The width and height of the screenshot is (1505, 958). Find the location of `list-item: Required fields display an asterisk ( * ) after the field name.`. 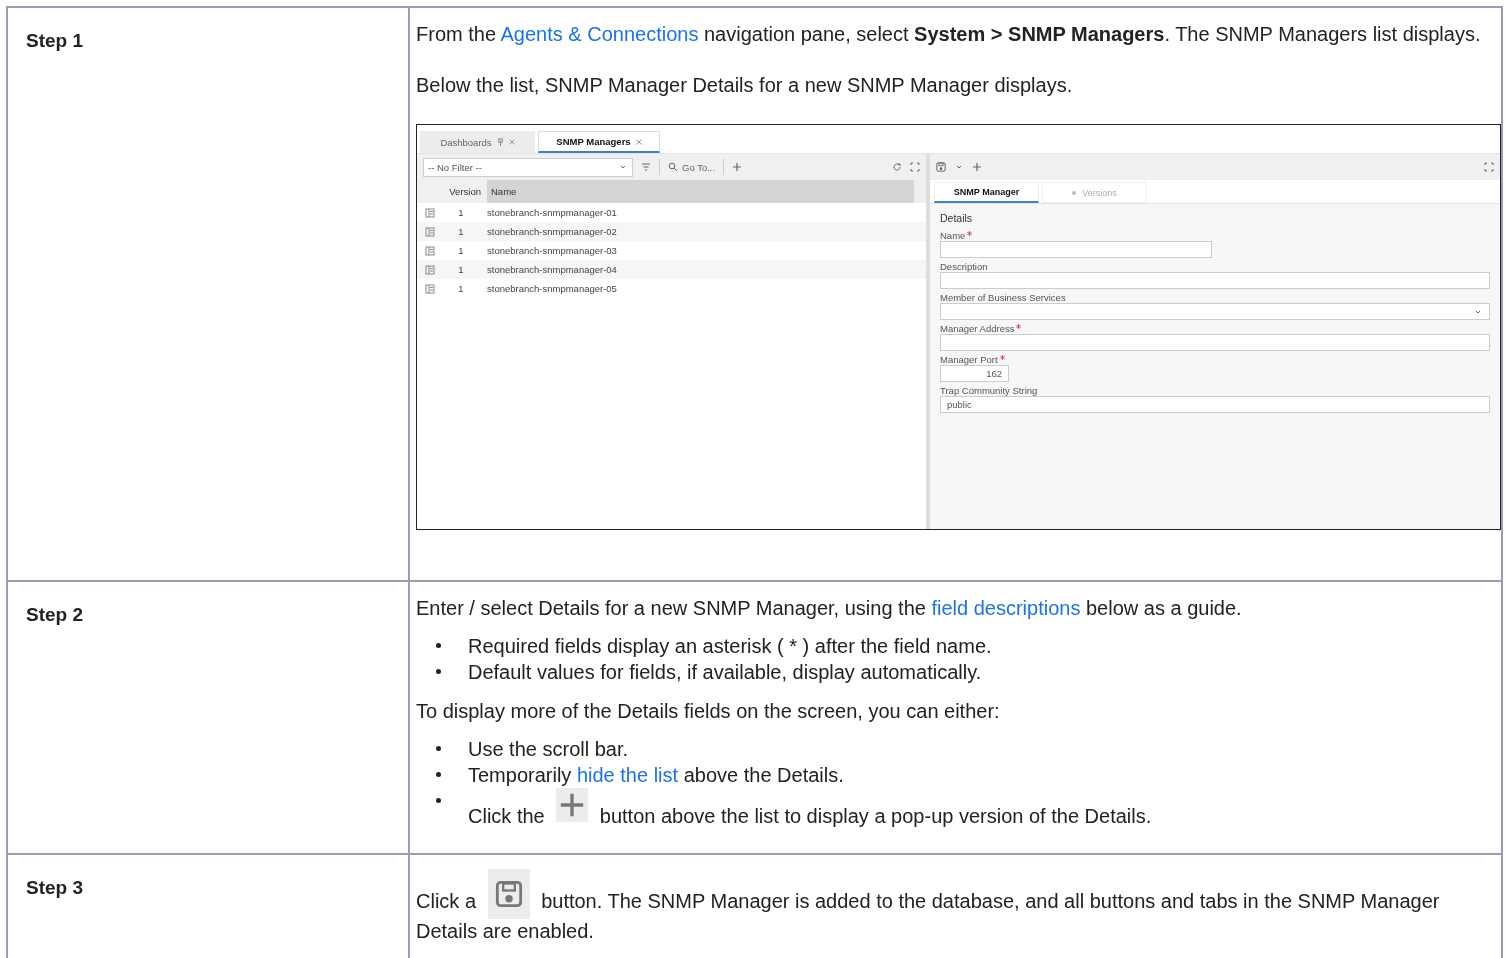

list-item: Required fields display an asterisk ( * ) after the field name. is located at coordinates (730, 646).